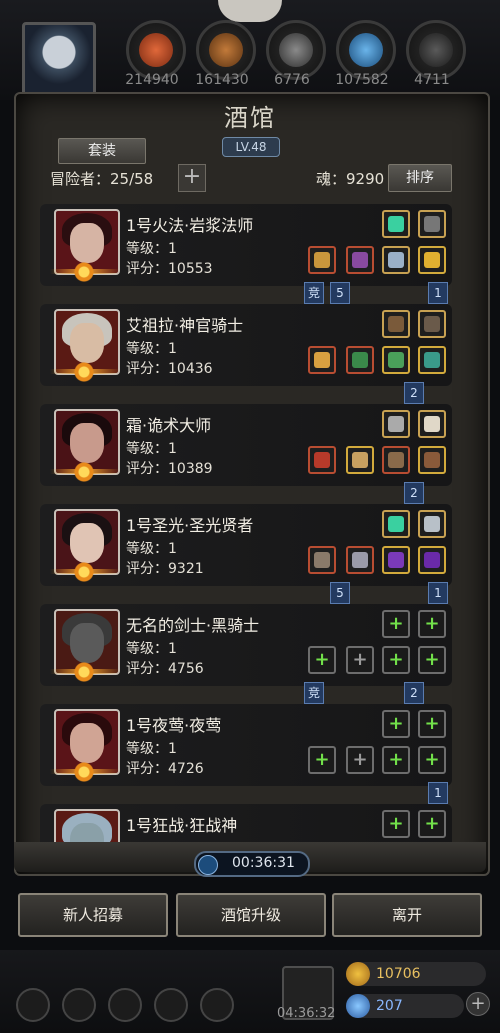  I want to click on orb-icon, so click(396, 460).